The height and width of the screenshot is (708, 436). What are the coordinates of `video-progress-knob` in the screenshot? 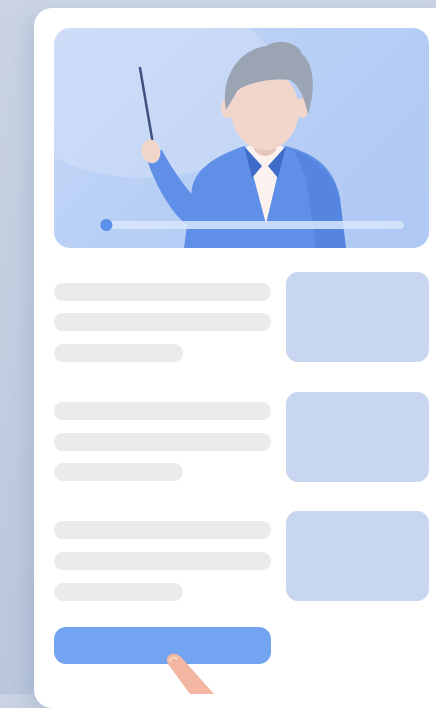 It's located at (106, 225).